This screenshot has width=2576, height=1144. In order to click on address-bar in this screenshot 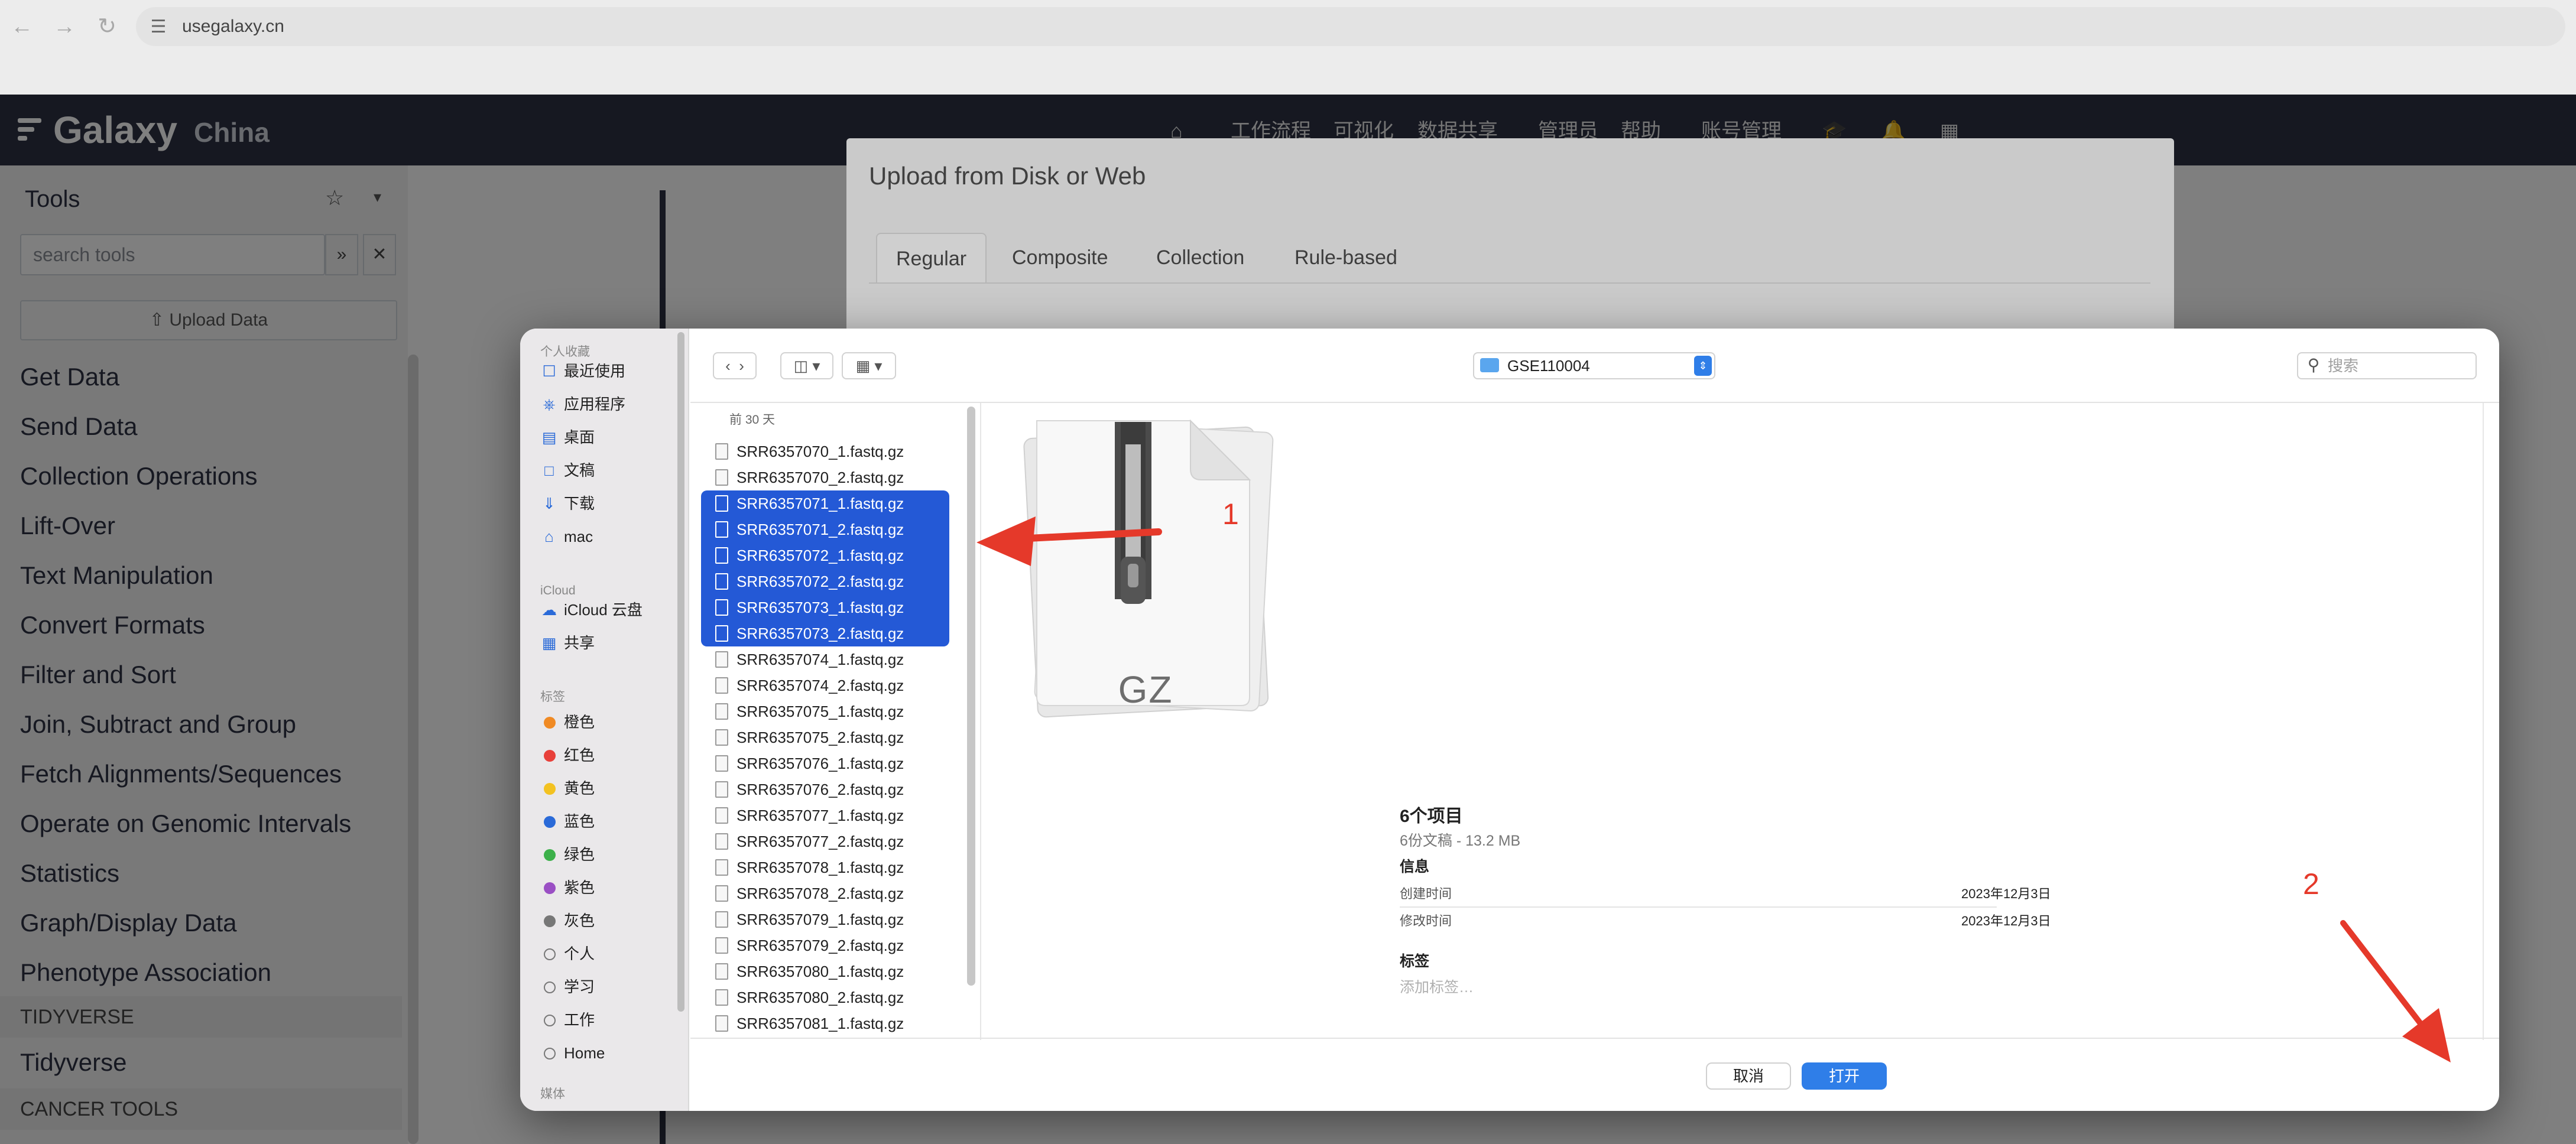, I will do `click(1350, 26)`.